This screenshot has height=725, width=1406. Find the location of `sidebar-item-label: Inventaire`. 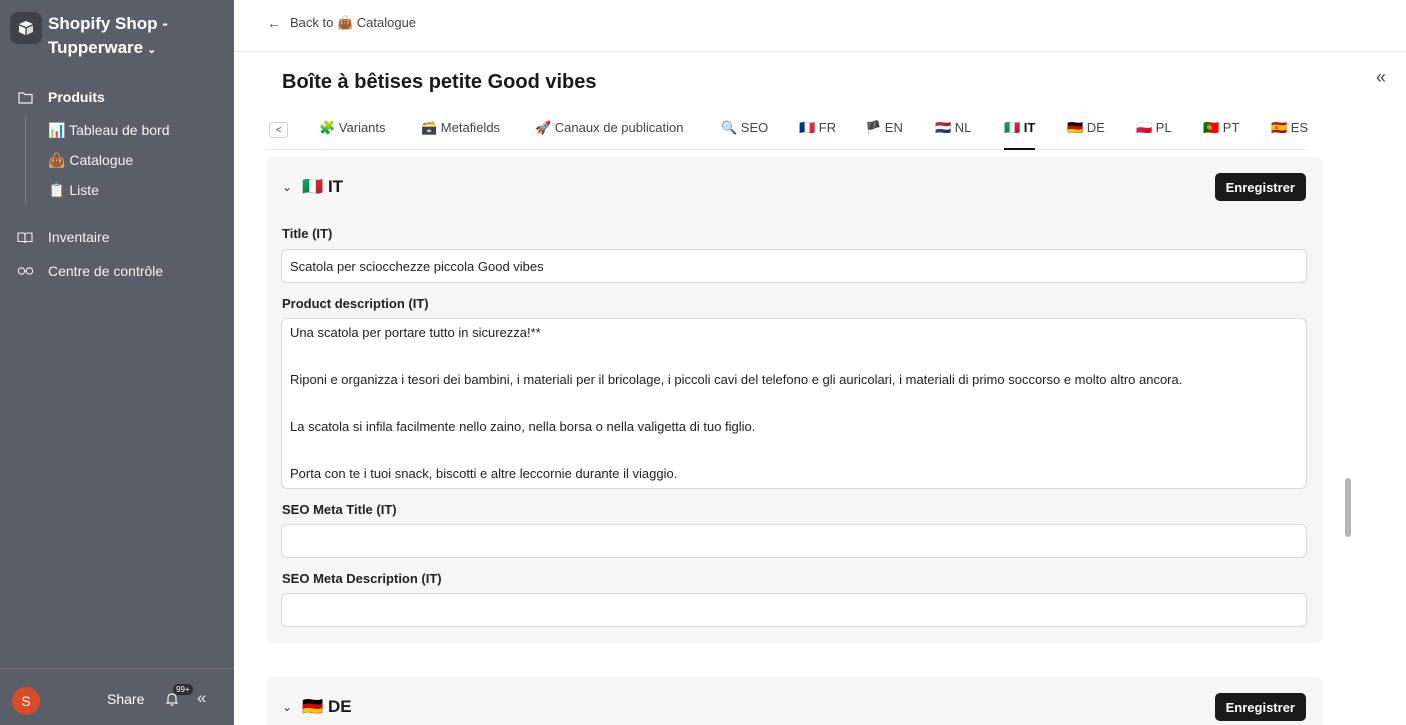

sidebar-item-label: Inventaire is located at coordinates (79, 237).